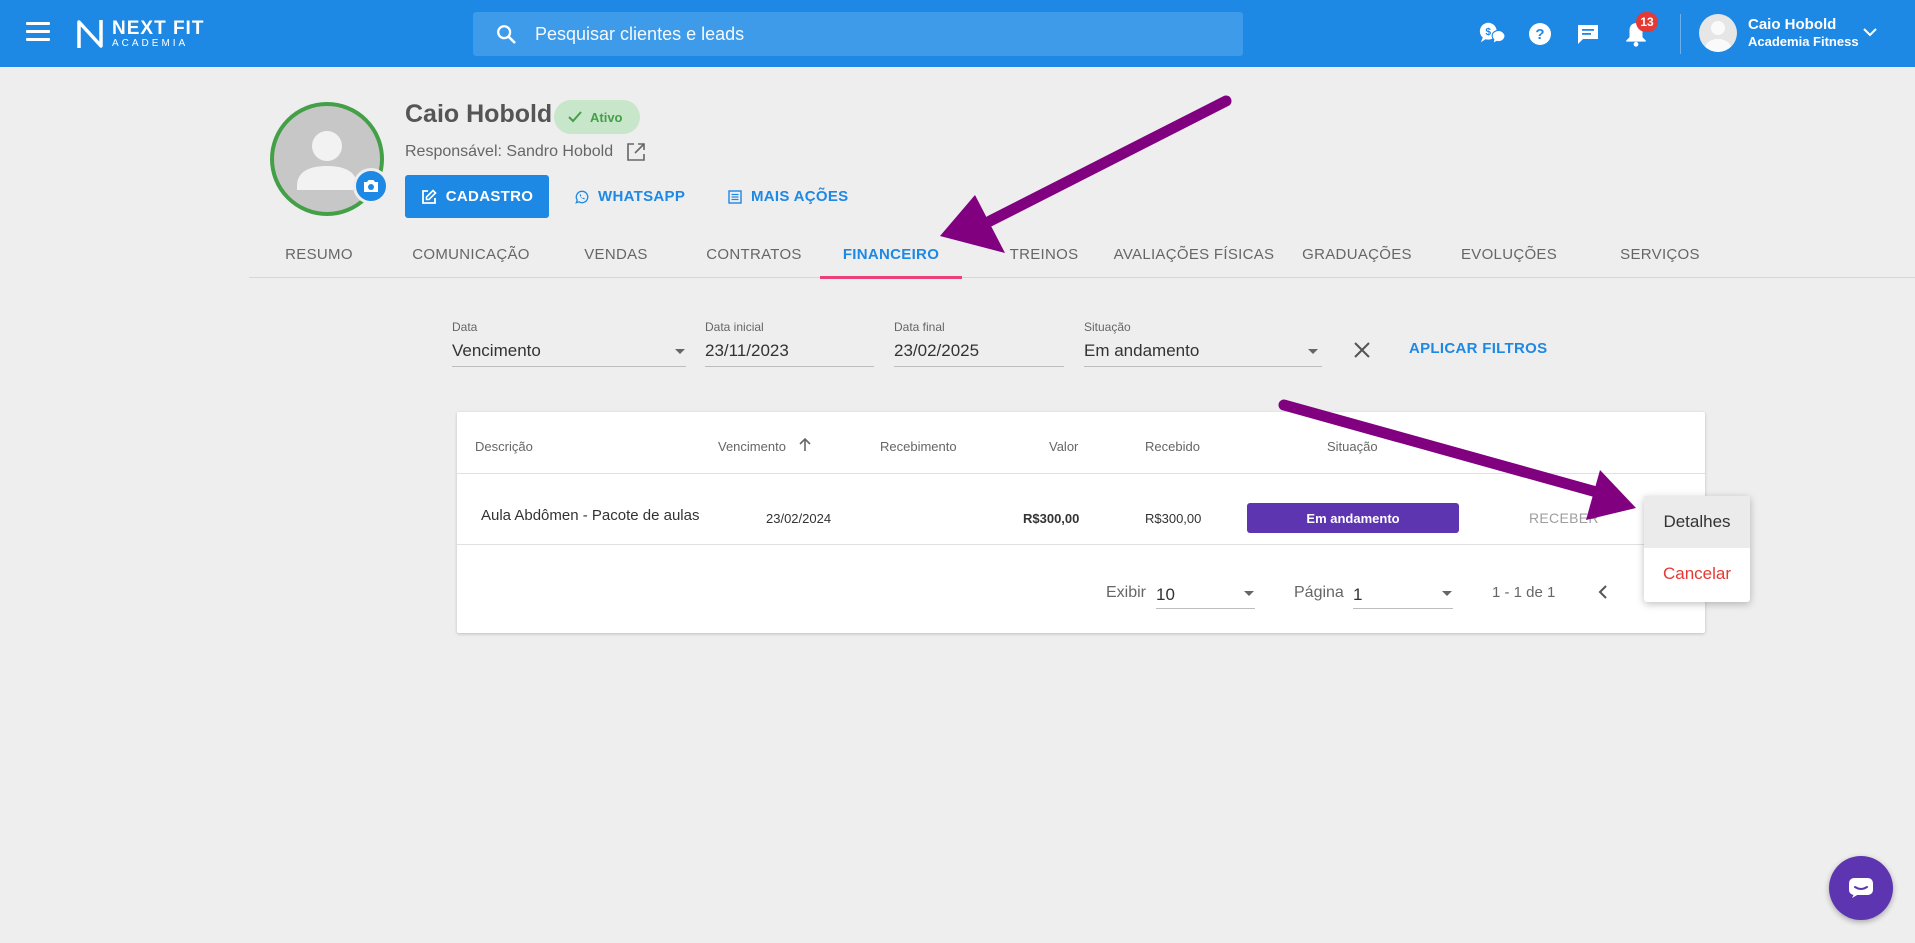 This screenshot has width=1915, height=943. What do you see at coordinates (1352, 446) in the screenshot?
I see `column-header-situacao: Situação` at bounding box center [1352, 446].